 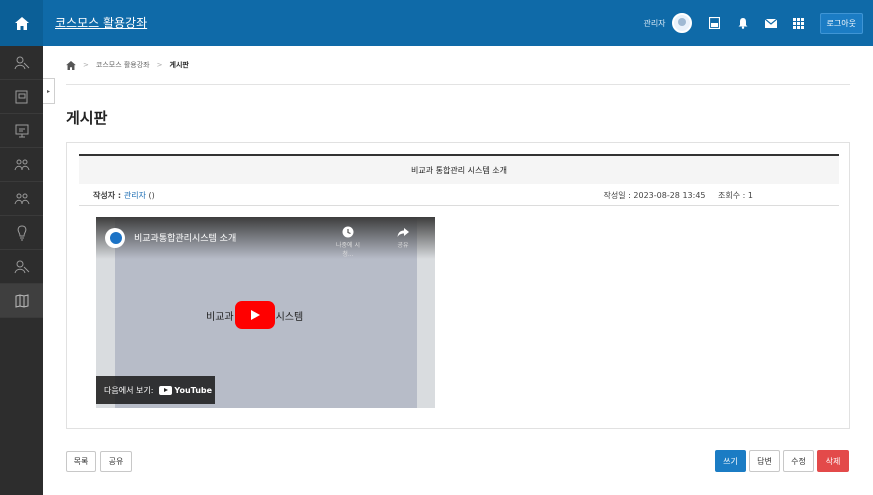 I want to click on sidebar-item-ideas, so click(x=21, y=233).